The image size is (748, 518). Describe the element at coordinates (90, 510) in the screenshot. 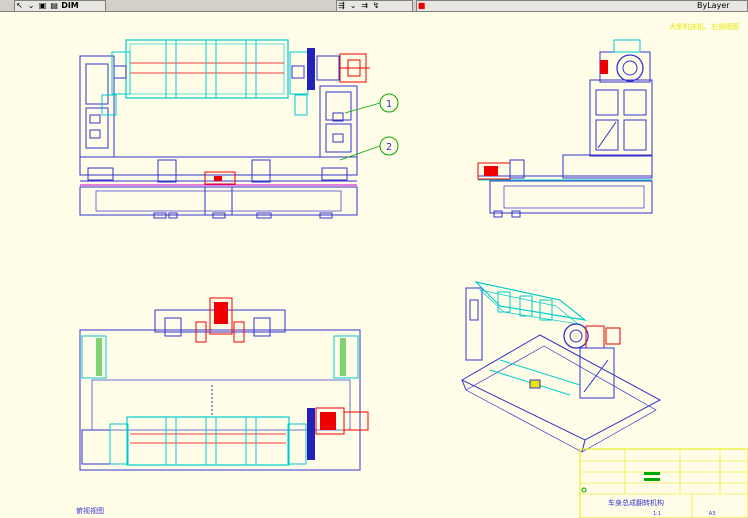

I see `plan-view-note: 俯视视图` at that location.